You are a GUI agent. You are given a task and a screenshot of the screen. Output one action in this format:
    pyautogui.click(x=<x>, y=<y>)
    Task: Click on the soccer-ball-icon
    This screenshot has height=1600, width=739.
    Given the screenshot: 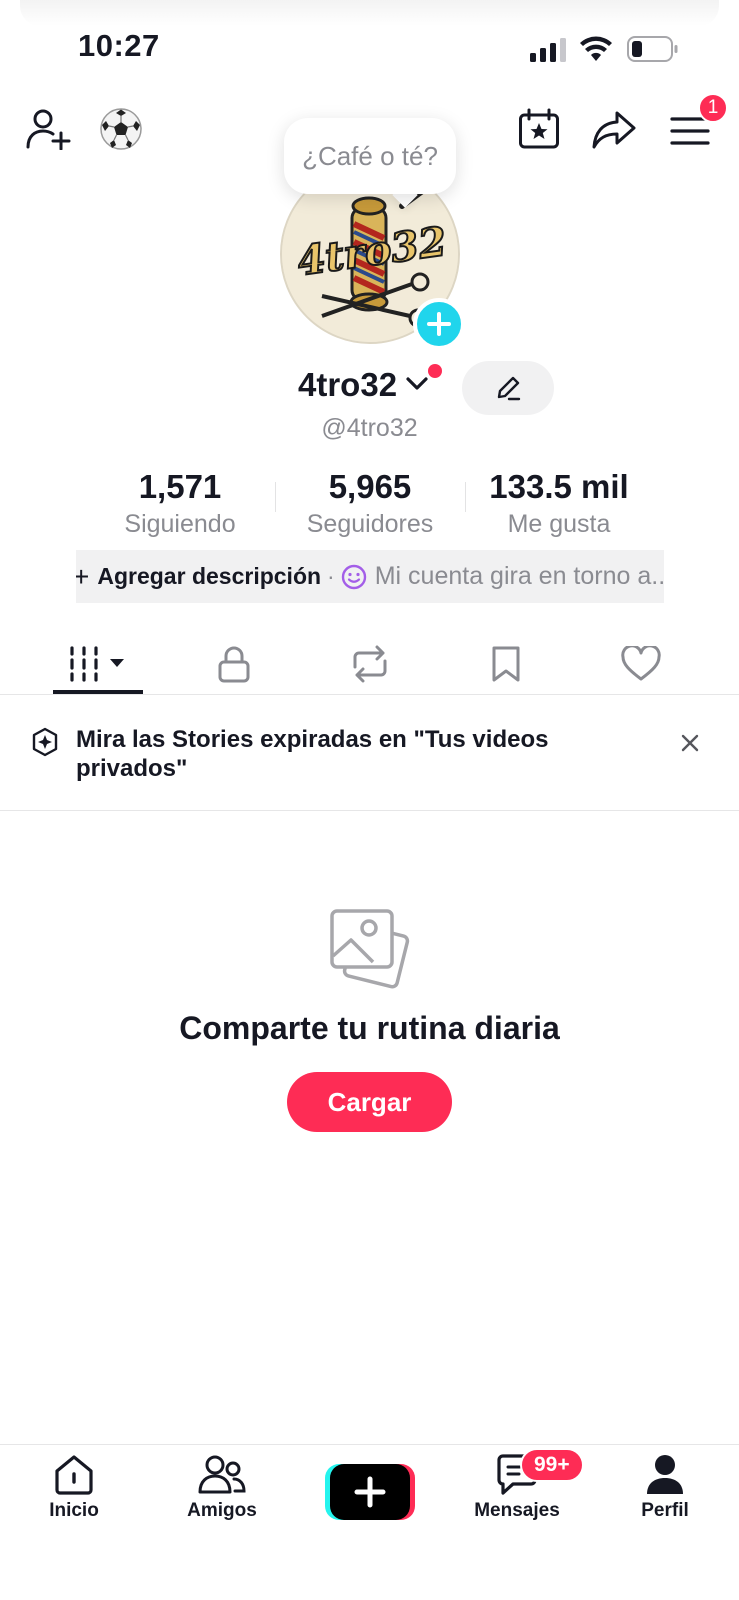 What is the action you would take?
    pyautogui.click(x=121, y=129)
    